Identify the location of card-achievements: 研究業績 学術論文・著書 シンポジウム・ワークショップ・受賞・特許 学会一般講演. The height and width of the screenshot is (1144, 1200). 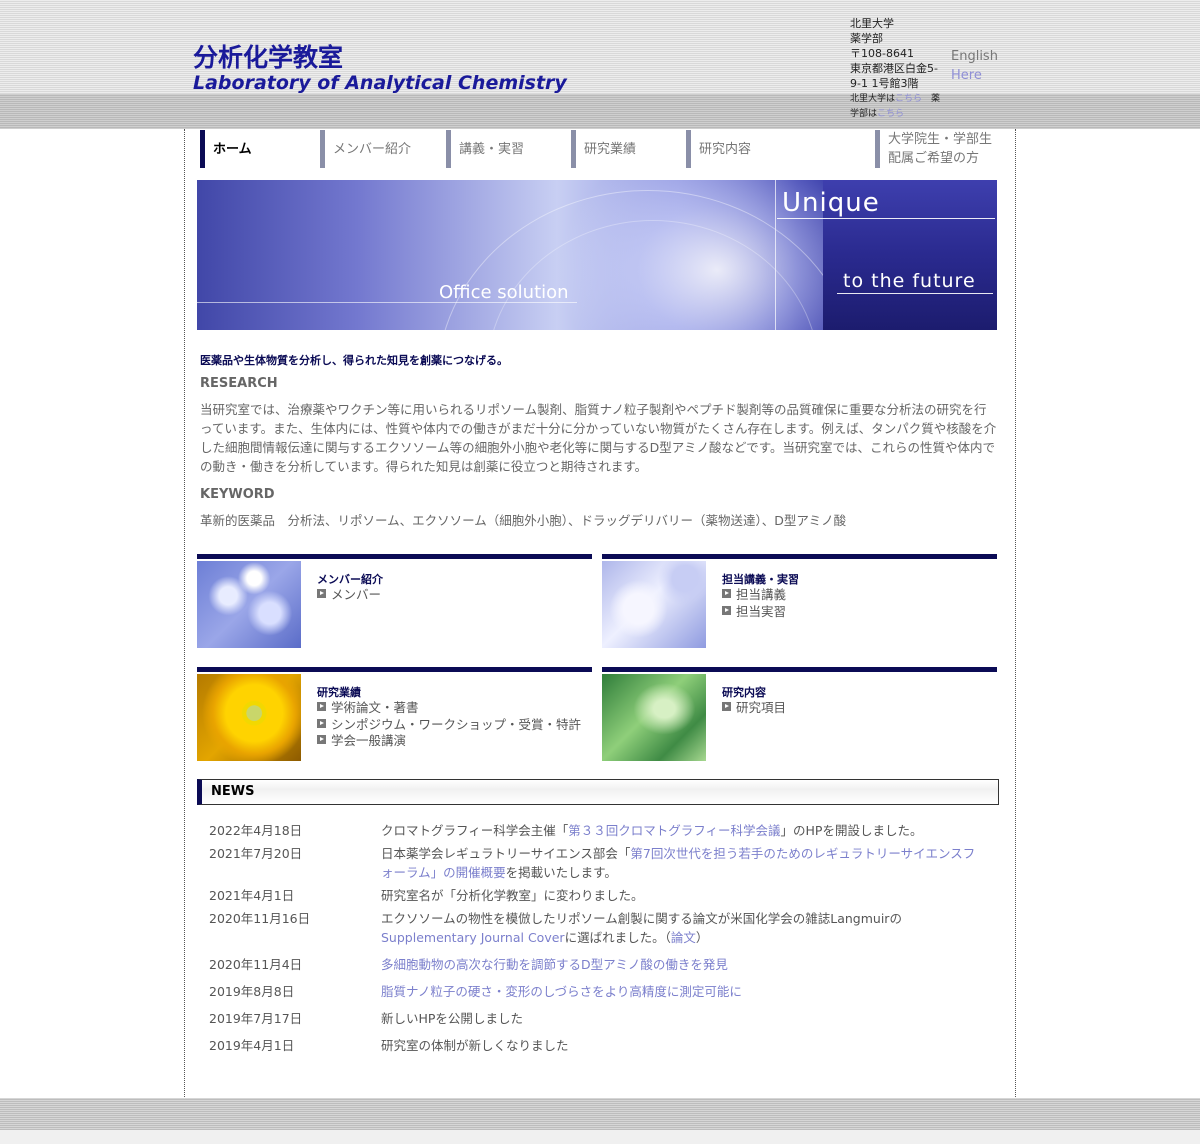
(394, 716).